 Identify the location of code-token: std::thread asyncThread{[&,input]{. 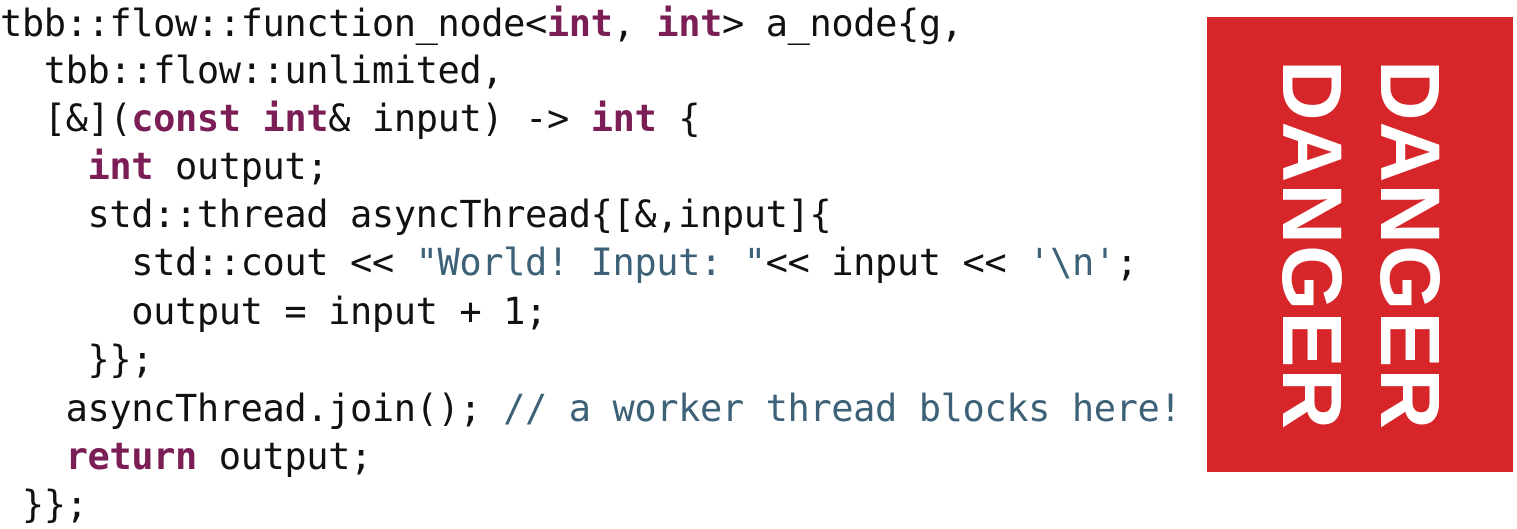
(416, 214).